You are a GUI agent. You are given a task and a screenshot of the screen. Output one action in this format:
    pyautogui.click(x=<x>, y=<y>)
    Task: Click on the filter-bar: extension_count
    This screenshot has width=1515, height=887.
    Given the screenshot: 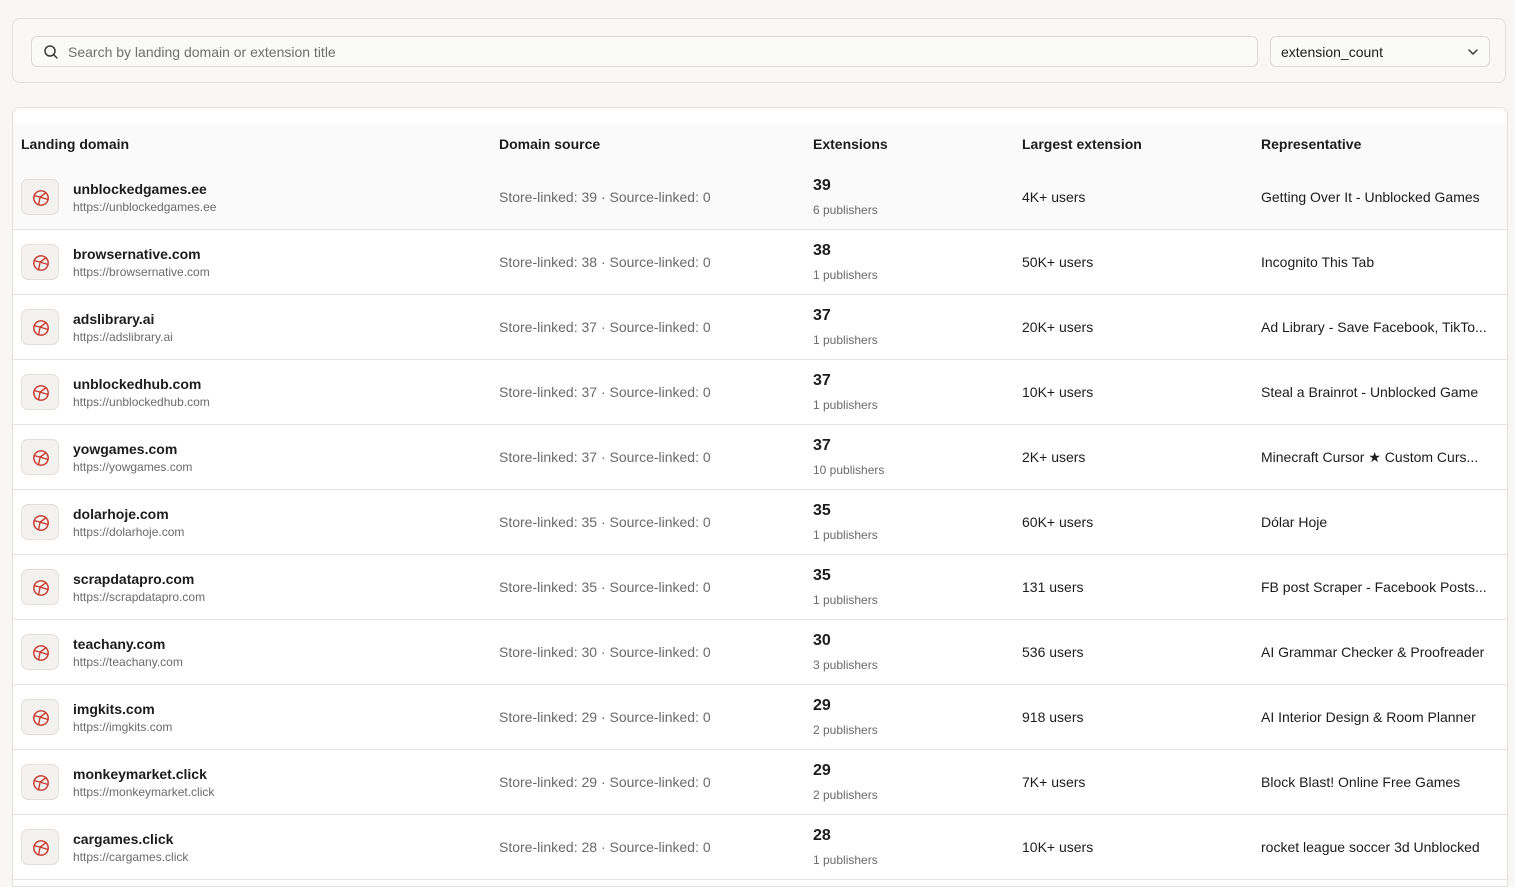 What is the action you would take?
    pyautogui.click(x=759, y=50)
    